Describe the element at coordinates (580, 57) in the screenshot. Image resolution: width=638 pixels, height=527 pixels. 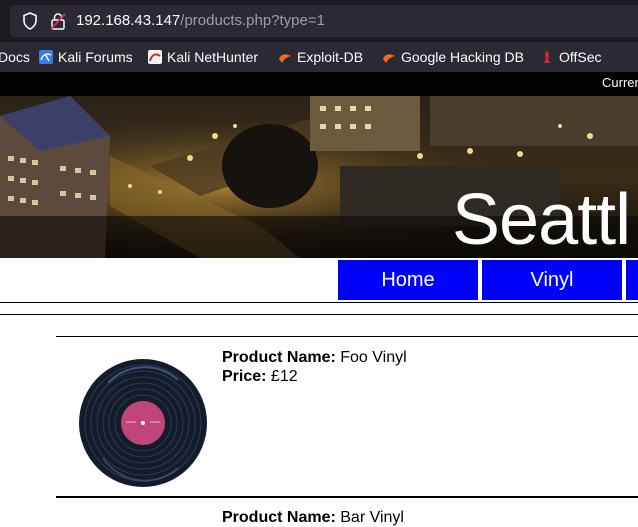
I see `bookmark-label: OffSec` at that location.